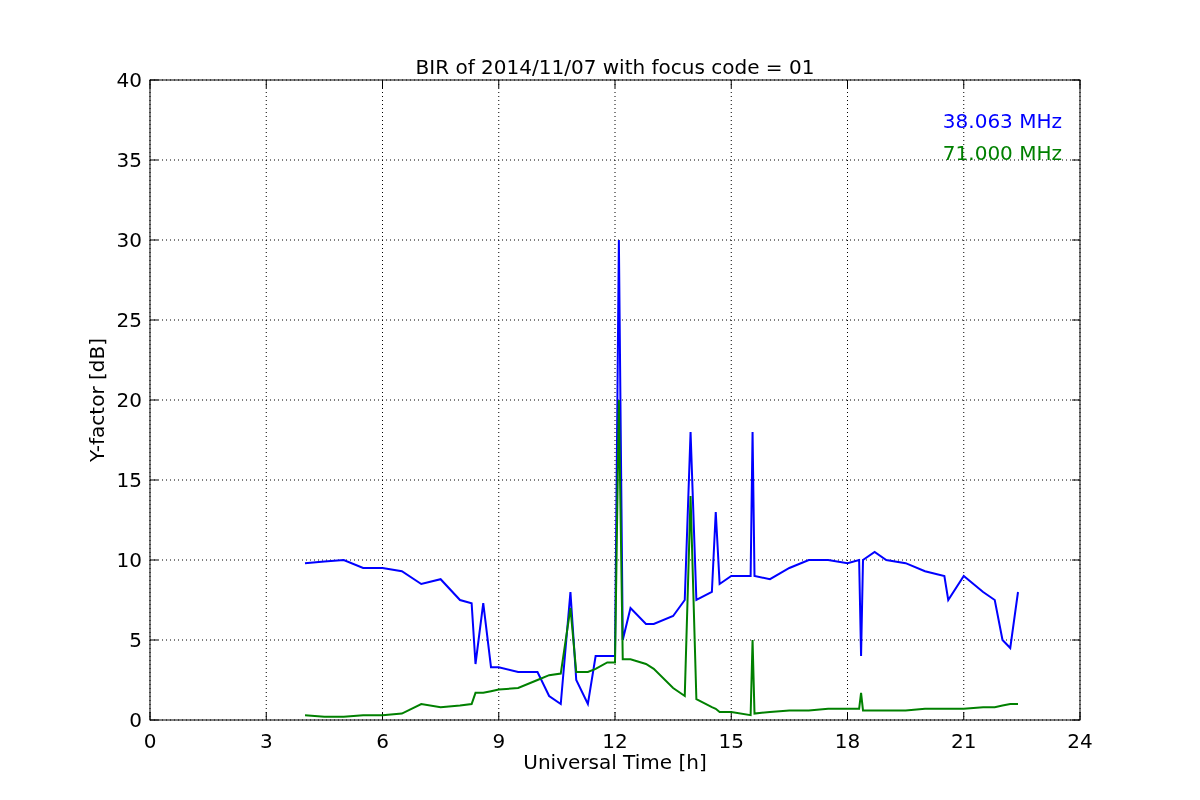 The height and width of the screenshot is (800, 1200). Describe the element at coordinates (847, 741) in the screenshot. I see `tick-label: 18` at that location.